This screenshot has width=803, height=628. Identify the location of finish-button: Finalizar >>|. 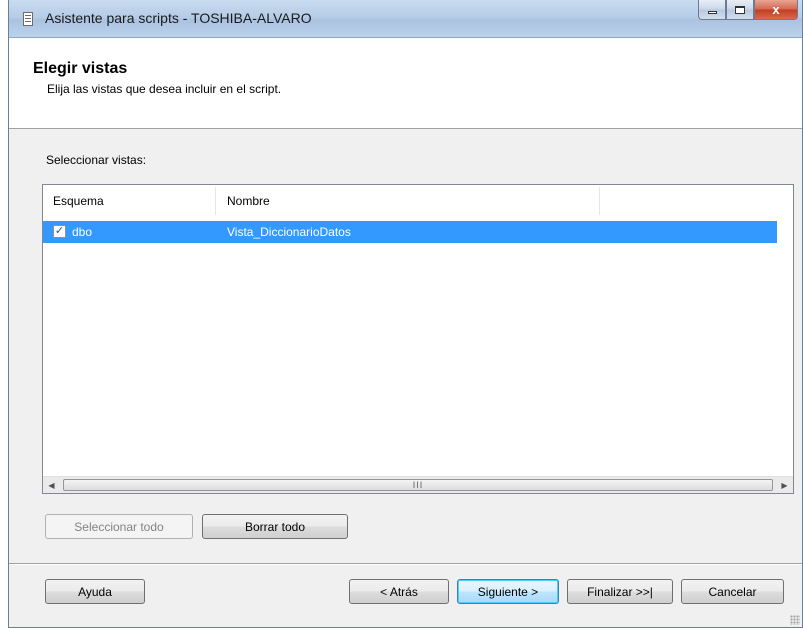
(620, 591).